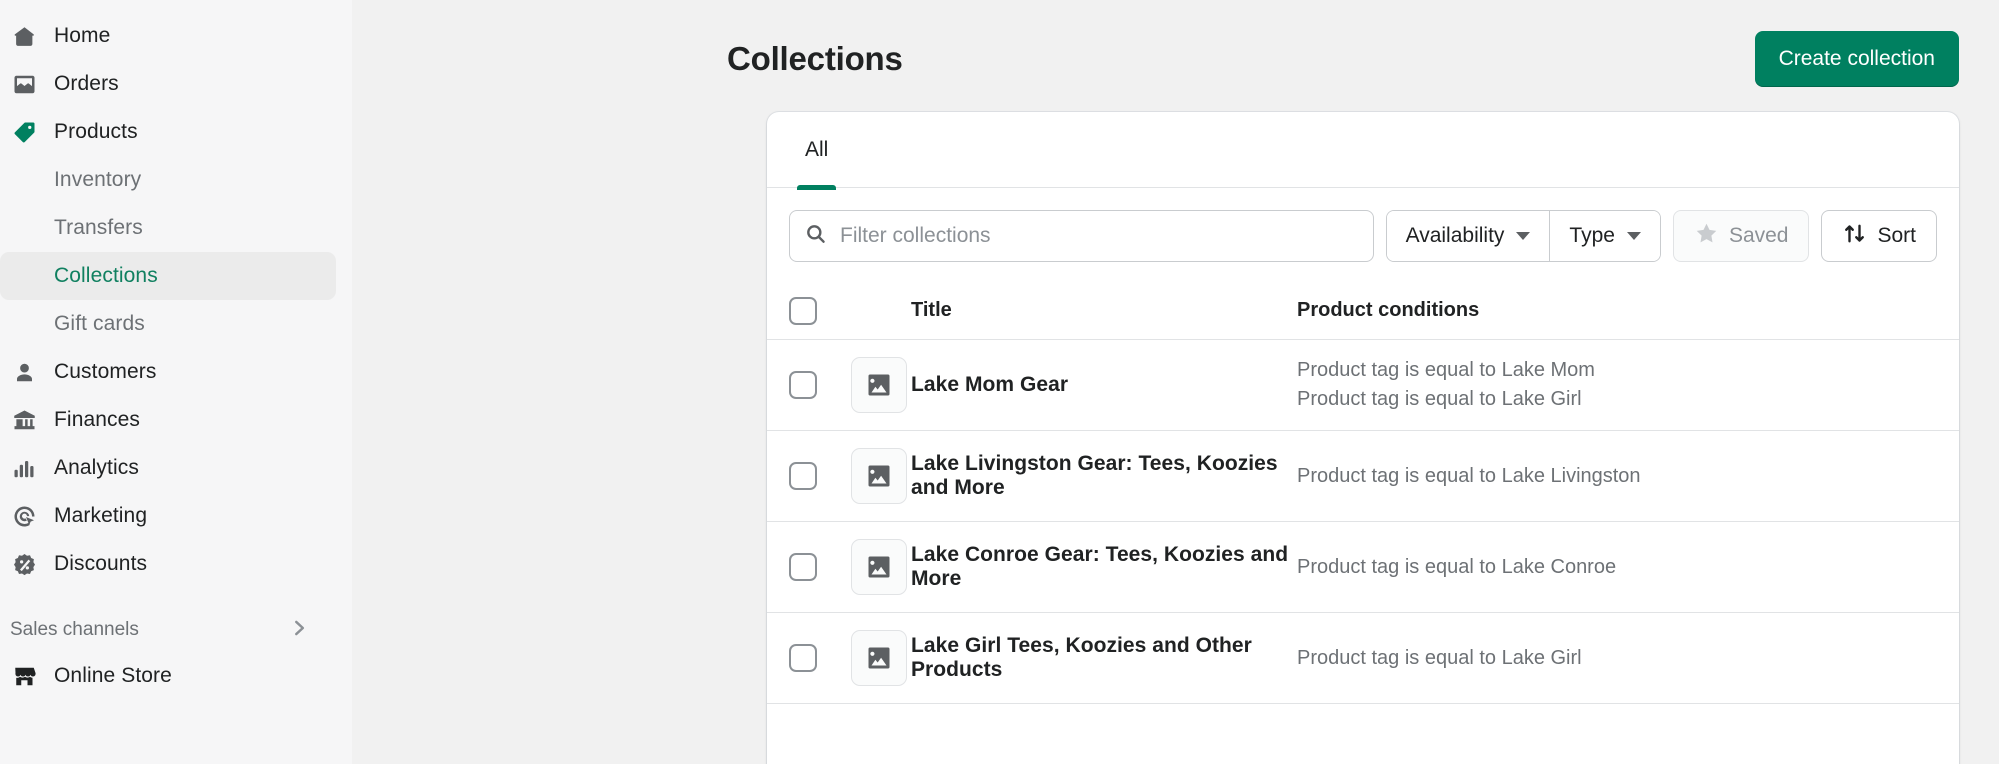 The height and width of the screenshot is (764, 1999). I want to click on sidebar-item-label: Finances, so click(97, 419).